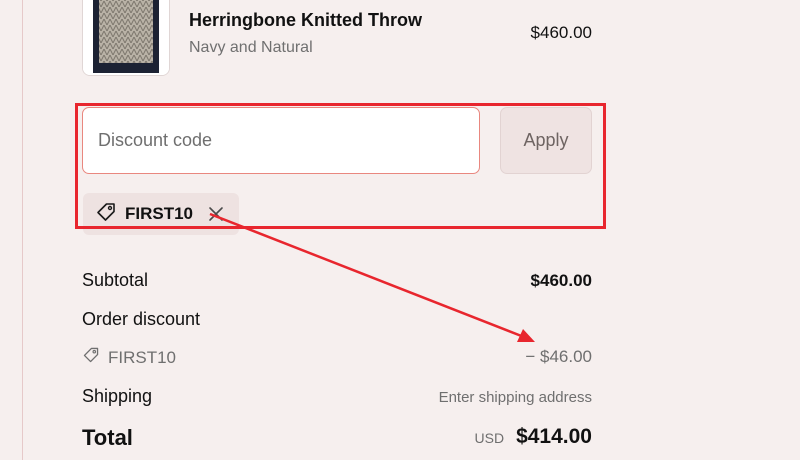  What do you see at coordinates (142, 357) in the screenshot?
I see `summary-discount-code: FIRST10` at bounding box center [142, 357].